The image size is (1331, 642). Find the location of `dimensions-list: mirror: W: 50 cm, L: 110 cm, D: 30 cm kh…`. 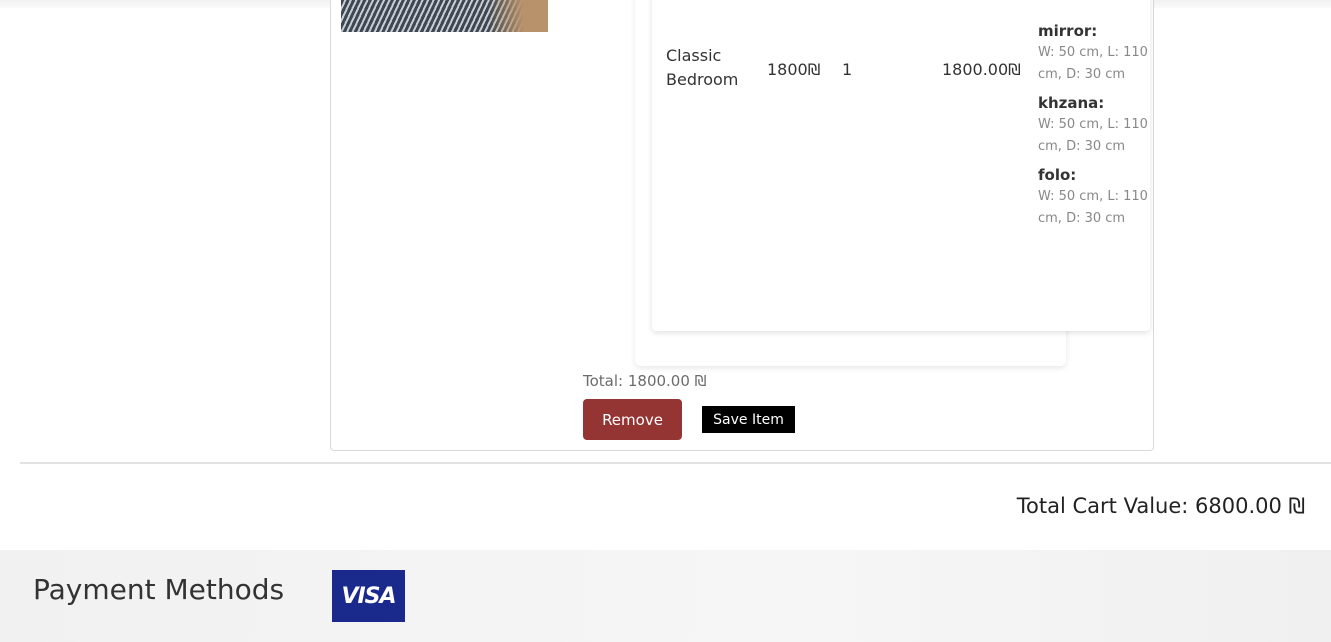

dimensions-list: mirror: W: 50 cm, L: 110 cm, D: 30 cm kh… is located at coordinates (1093, 128).